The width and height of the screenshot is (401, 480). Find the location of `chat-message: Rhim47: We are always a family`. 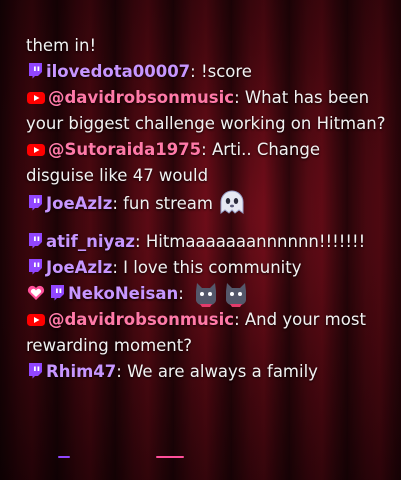

chat-message: Rhim47: We are always a family is located at coordinates (209, 372).